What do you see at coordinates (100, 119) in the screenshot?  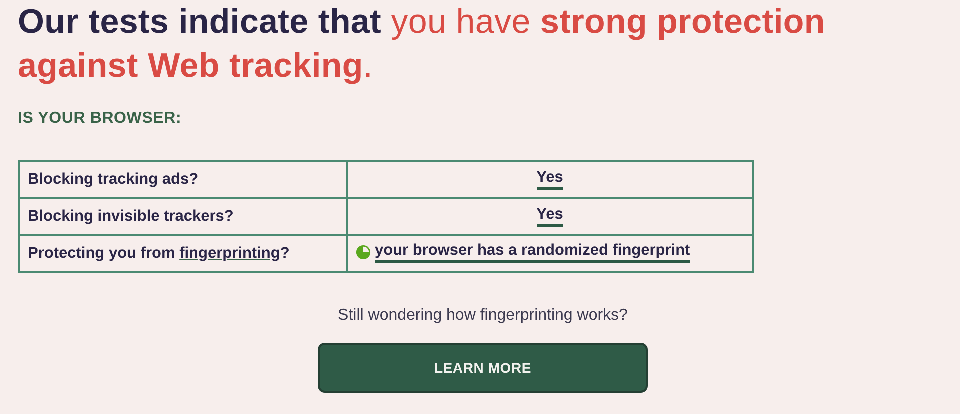 I see `section-label: IS YOUR BROWSER:` at bounding box center [100, 119].